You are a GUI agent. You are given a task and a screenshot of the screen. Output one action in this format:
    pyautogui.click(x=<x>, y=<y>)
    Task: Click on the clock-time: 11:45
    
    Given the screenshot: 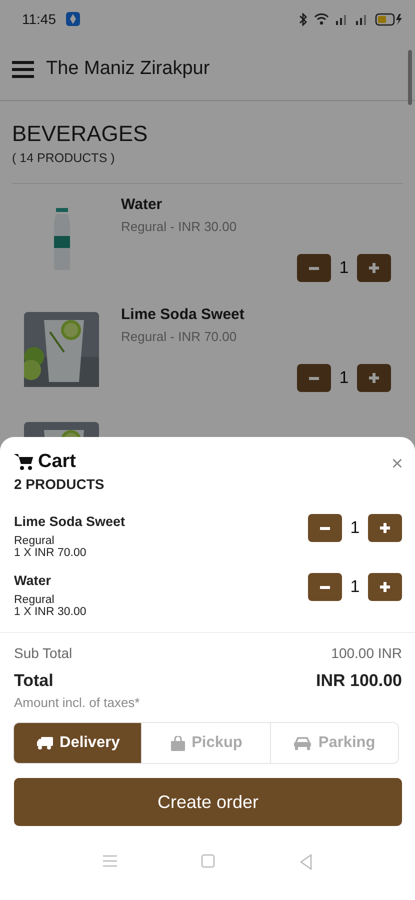 What is the action you would take?
    pyautogui.click(x=39, y=19)
    